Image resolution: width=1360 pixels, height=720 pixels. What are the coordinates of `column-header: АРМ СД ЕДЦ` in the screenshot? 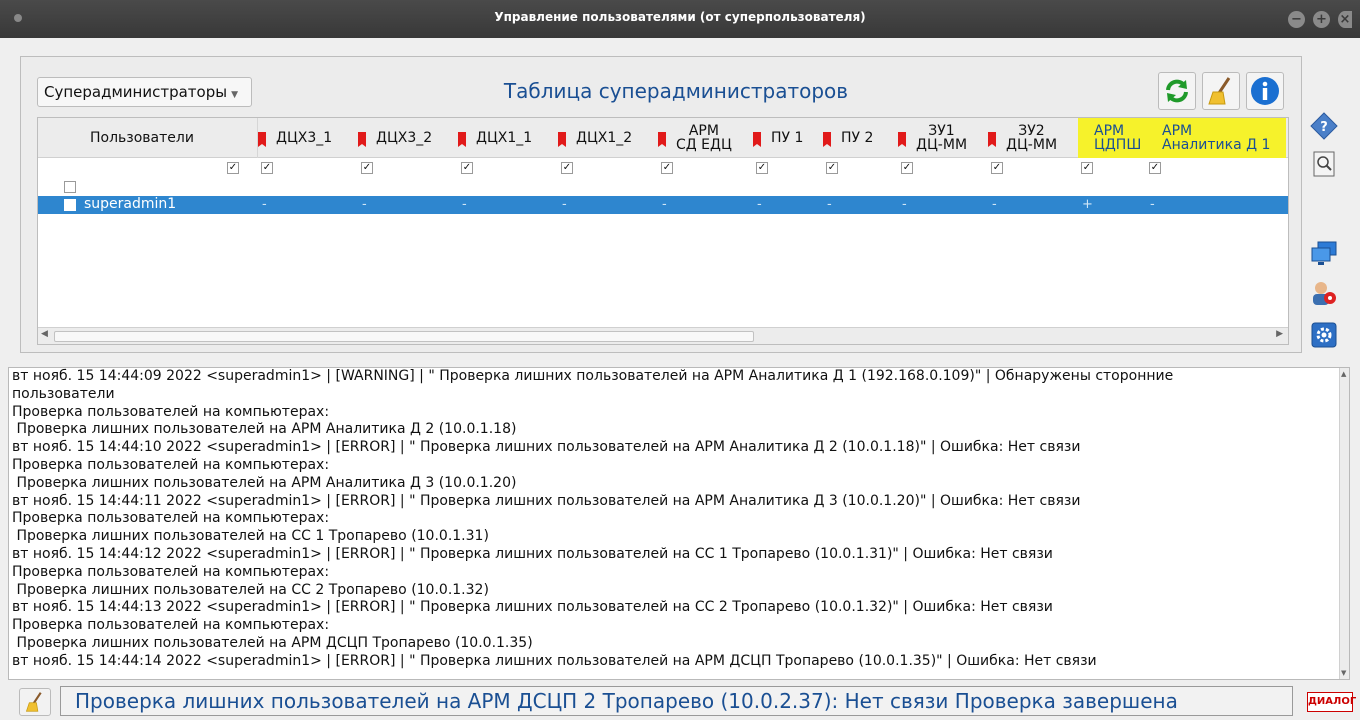 It's located at (705, 138).